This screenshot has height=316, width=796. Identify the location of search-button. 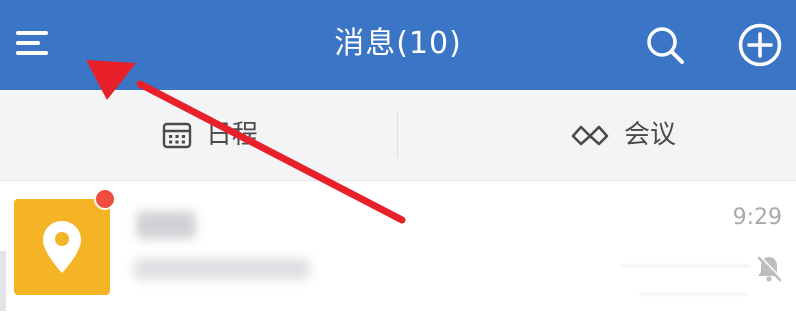
(665, 45).